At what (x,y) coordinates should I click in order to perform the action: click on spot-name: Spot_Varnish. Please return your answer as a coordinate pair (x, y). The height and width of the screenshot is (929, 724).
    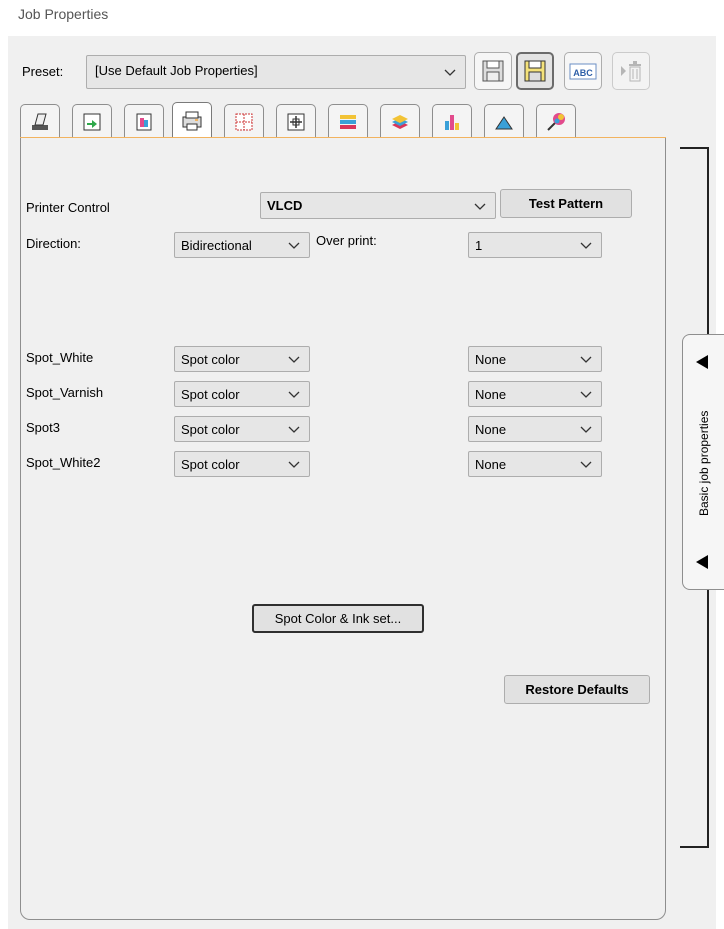
    Looking at the image, I should click on (65, 392).